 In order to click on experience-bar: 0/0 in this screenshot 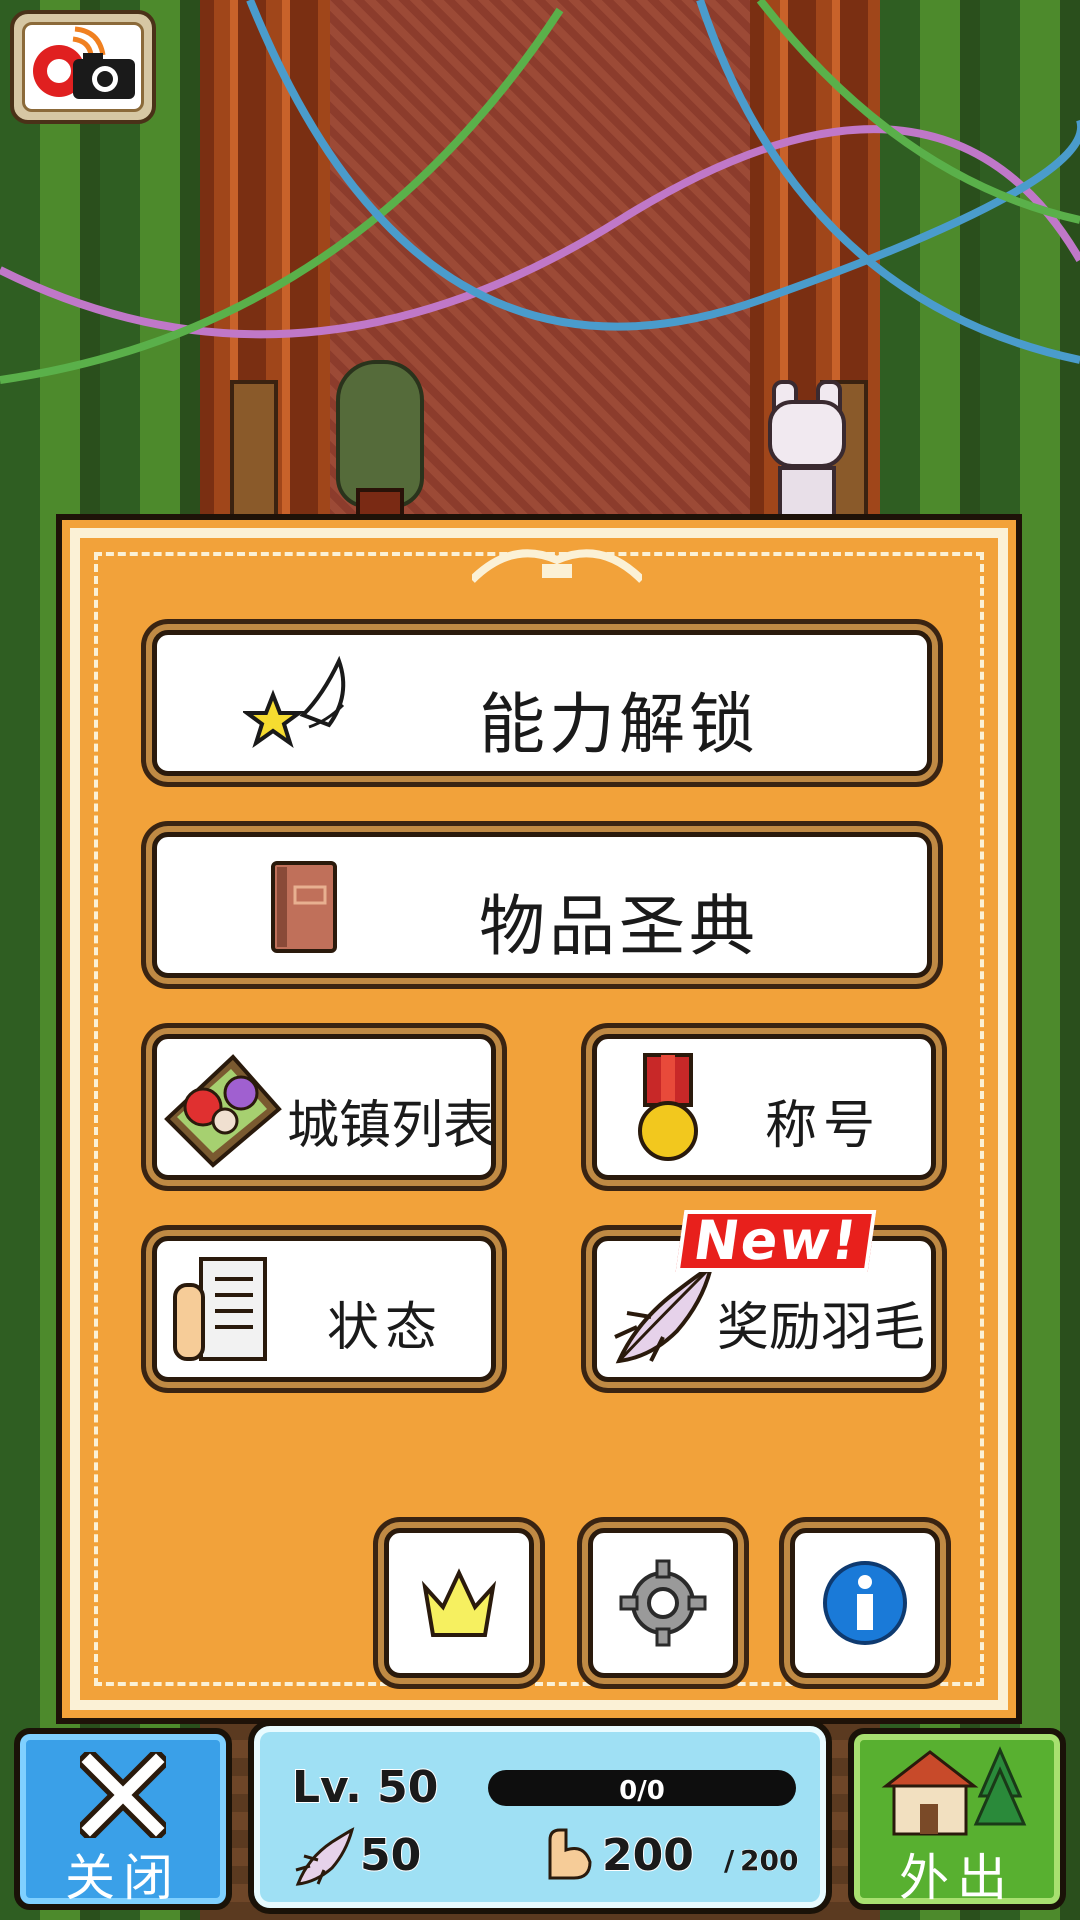, I will do `click(642, 1788)`.